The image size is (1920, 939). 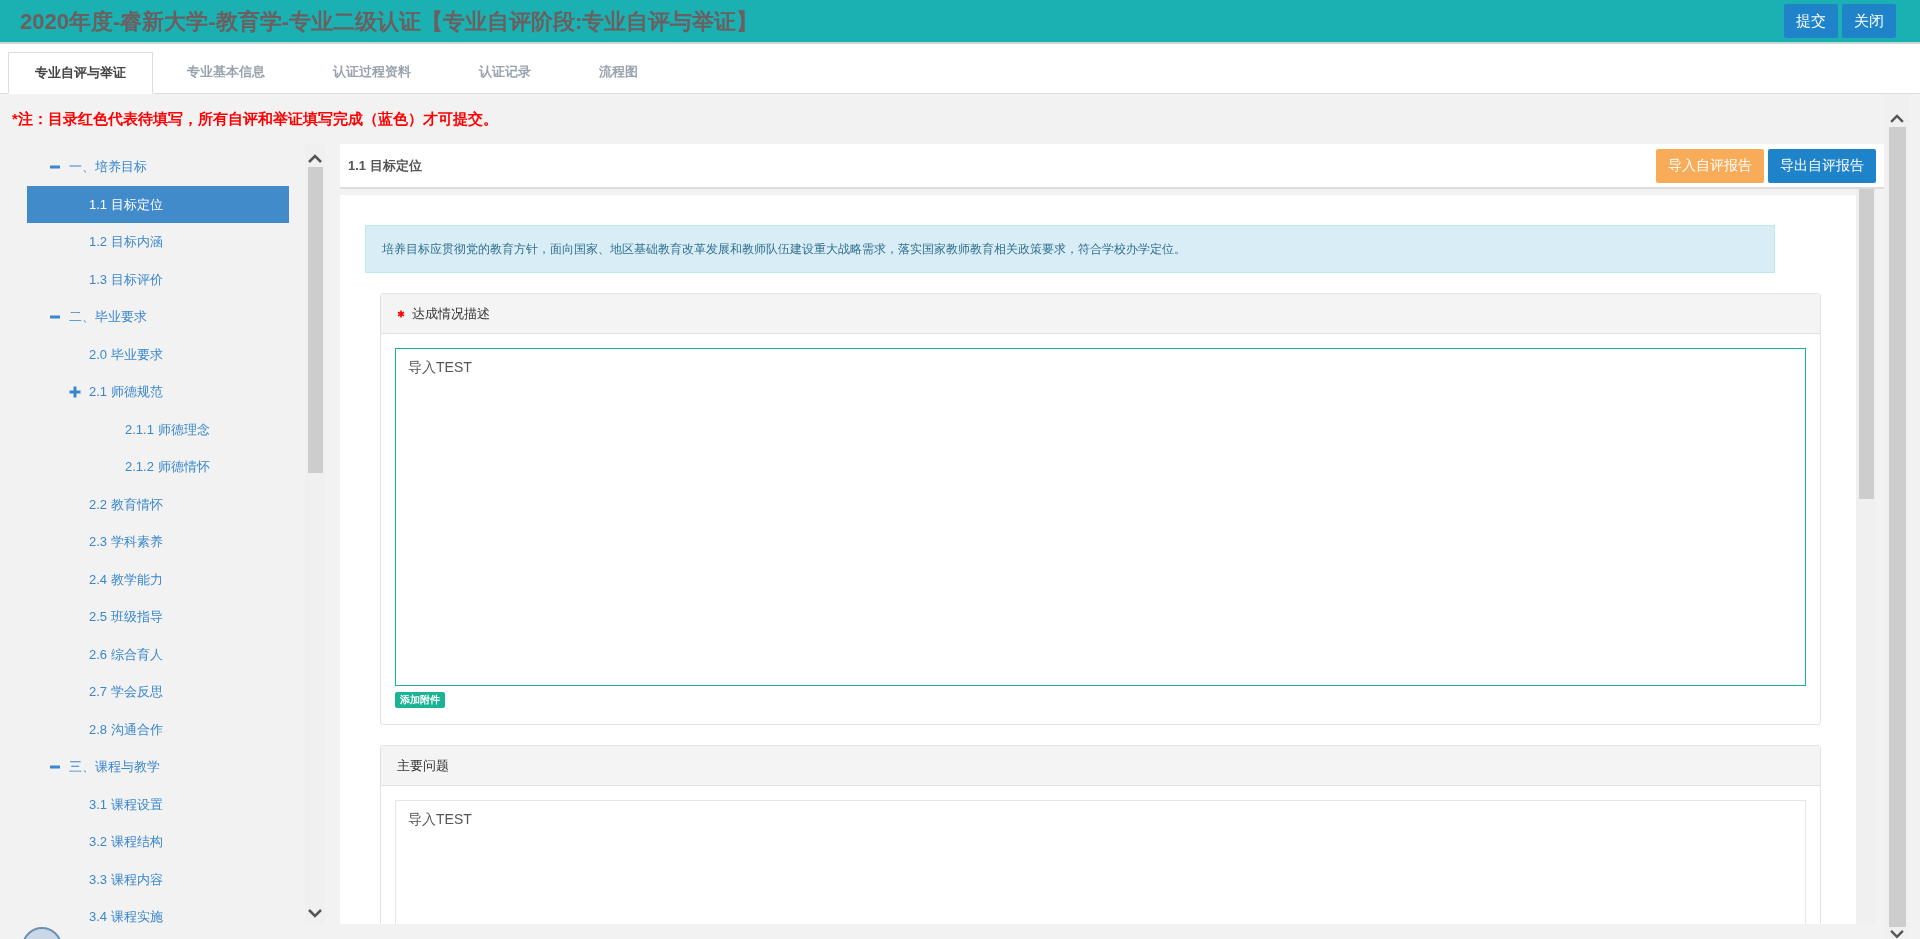 I want to click on tree-item: 2.8 沟通合作, so click(x=158, y=729).